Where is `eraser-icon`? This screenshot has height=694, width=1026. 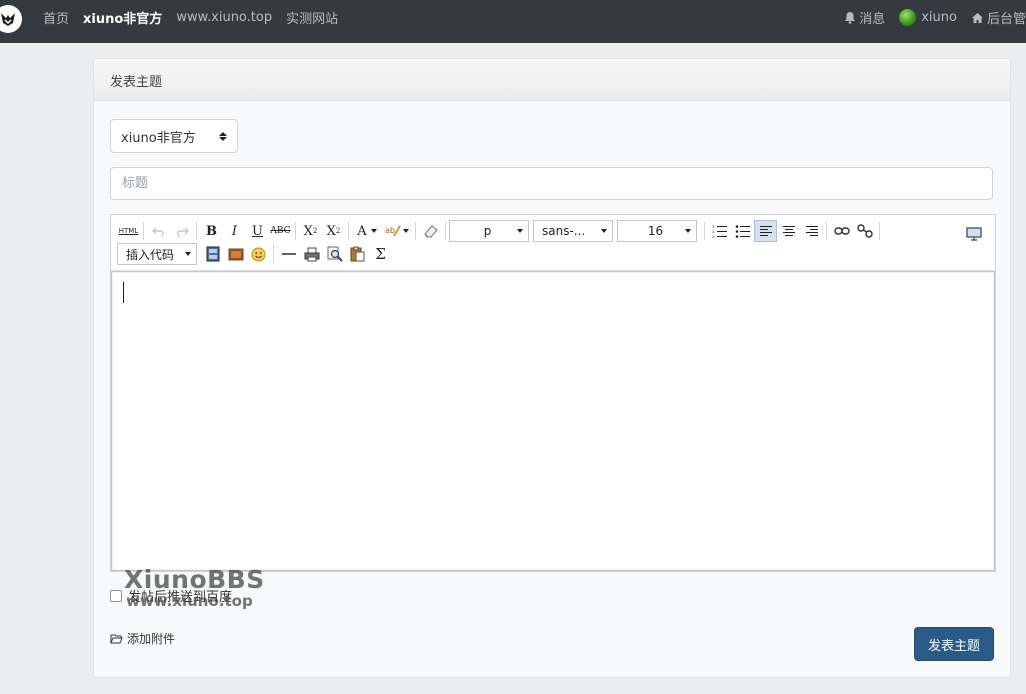 eraser-icon is located at coordinates (430, 231).